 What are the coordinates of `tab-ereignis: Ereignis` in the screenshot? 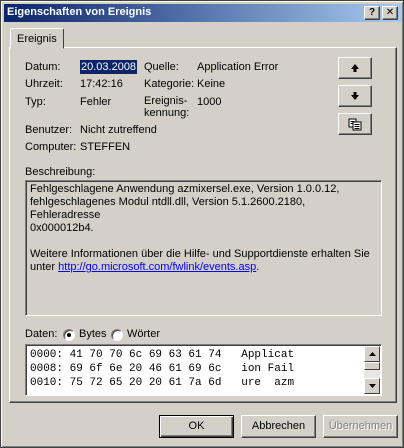 It's located at (37, 38).